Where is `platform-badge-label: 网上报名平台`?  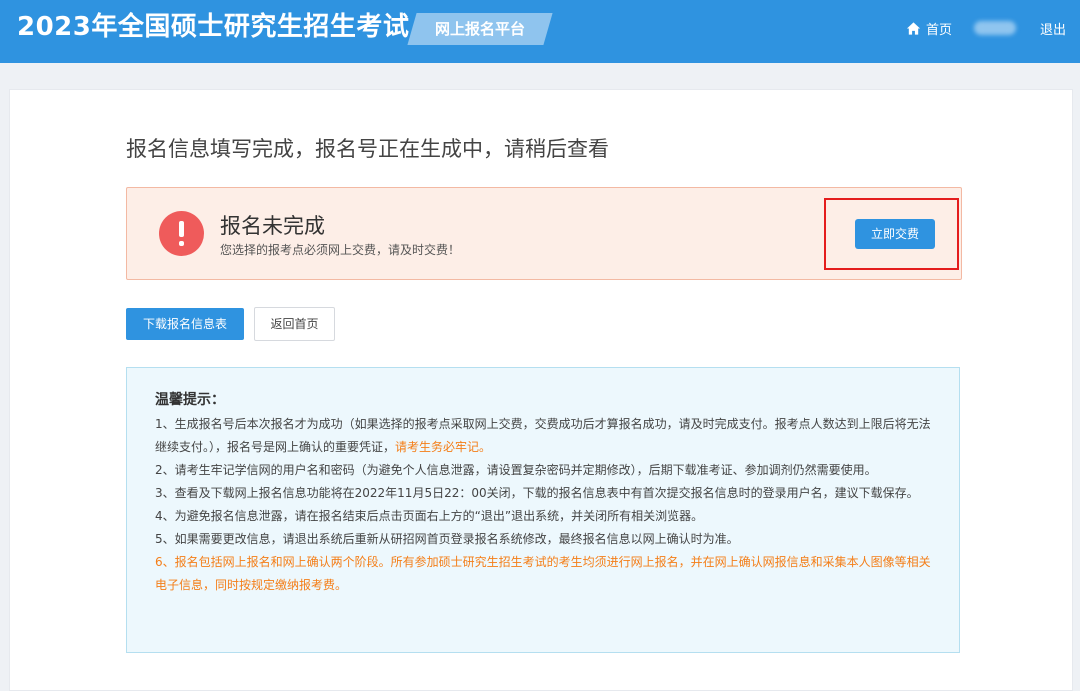 platform-badge-label: 网上报名平台 is located at coordinates (479, 29).